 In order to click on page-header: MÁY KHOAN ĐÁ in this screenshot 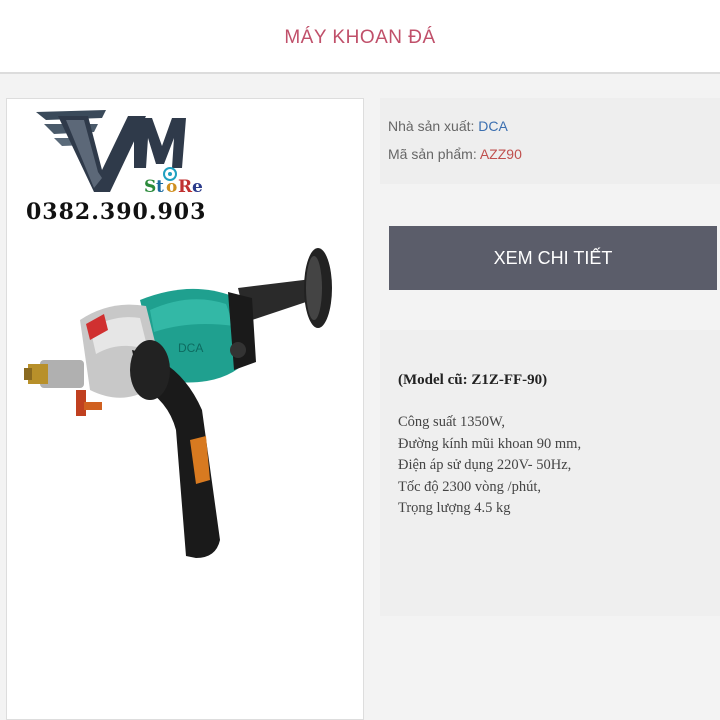, I will do `click(360, 37)`.